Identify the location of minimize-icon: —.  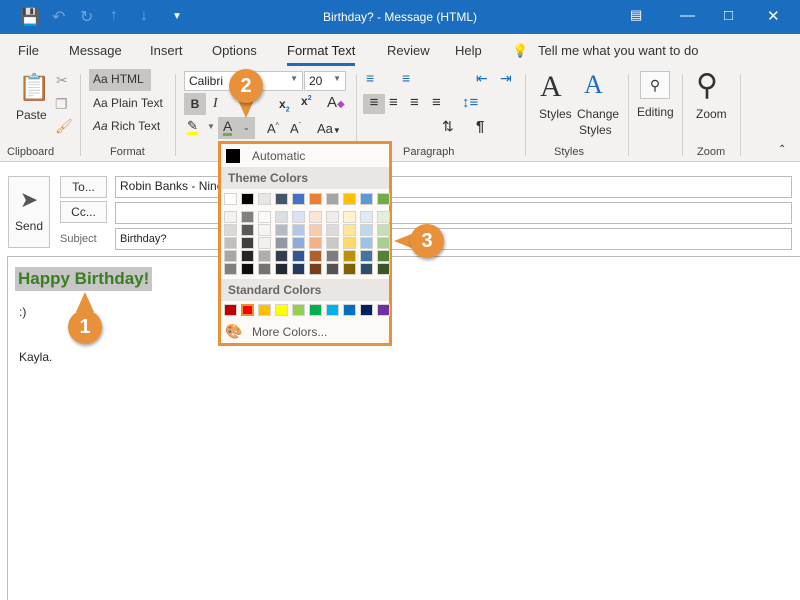
(687, 15).